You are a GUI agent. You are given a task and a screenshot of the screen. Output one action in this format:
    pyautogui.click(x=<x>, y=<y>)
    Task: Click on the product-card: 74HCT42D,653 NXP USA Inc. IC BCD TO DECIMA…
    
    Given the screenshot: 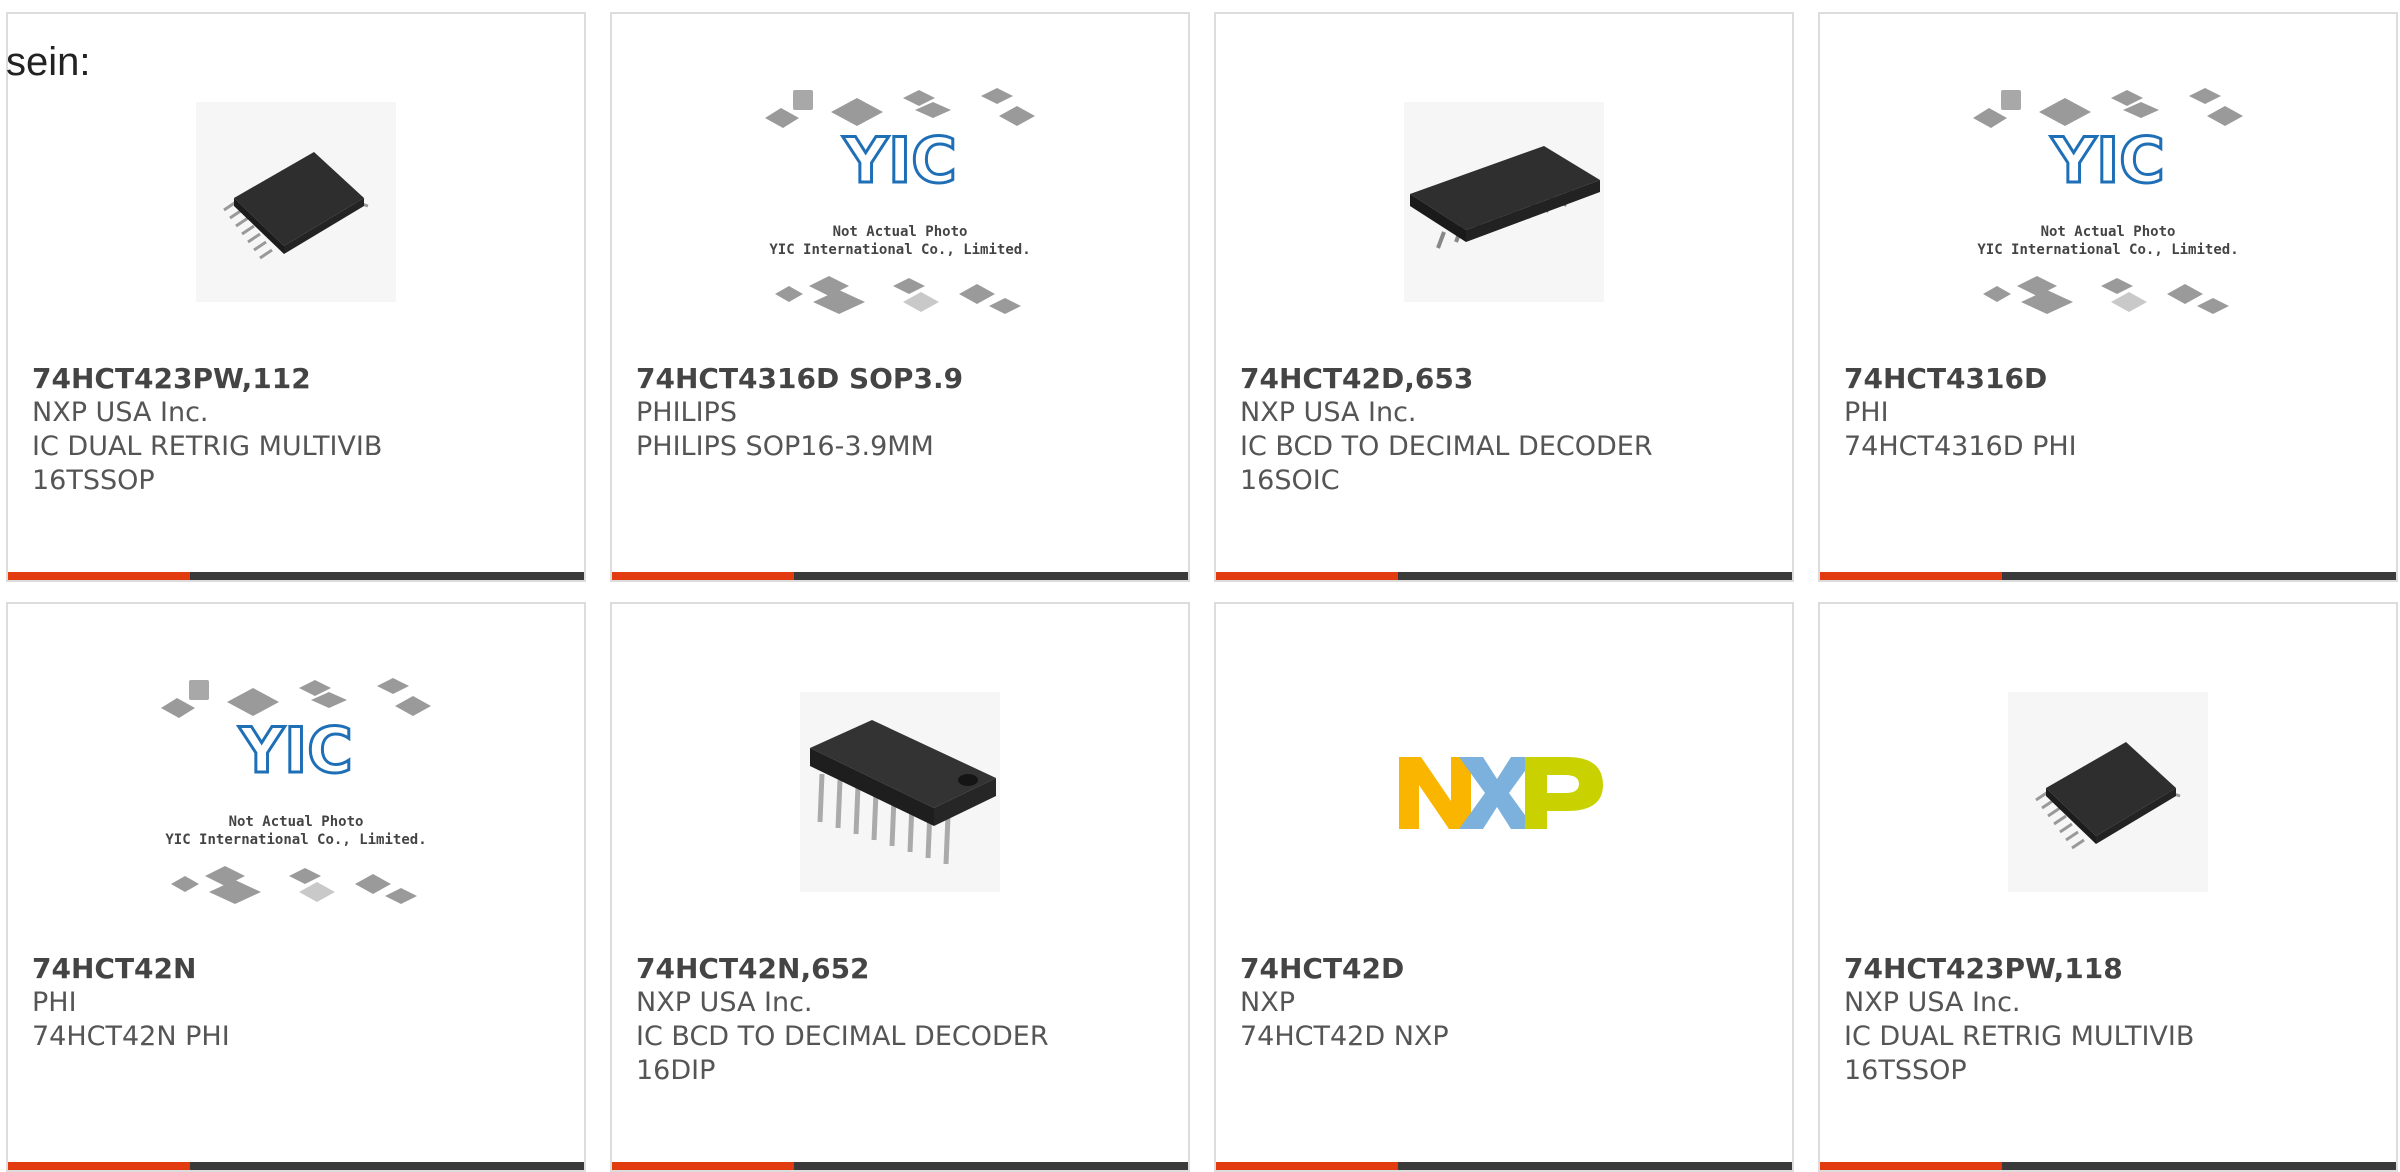 What is the action you would take?
    pyautogui.click(x=1504, y=297)
    